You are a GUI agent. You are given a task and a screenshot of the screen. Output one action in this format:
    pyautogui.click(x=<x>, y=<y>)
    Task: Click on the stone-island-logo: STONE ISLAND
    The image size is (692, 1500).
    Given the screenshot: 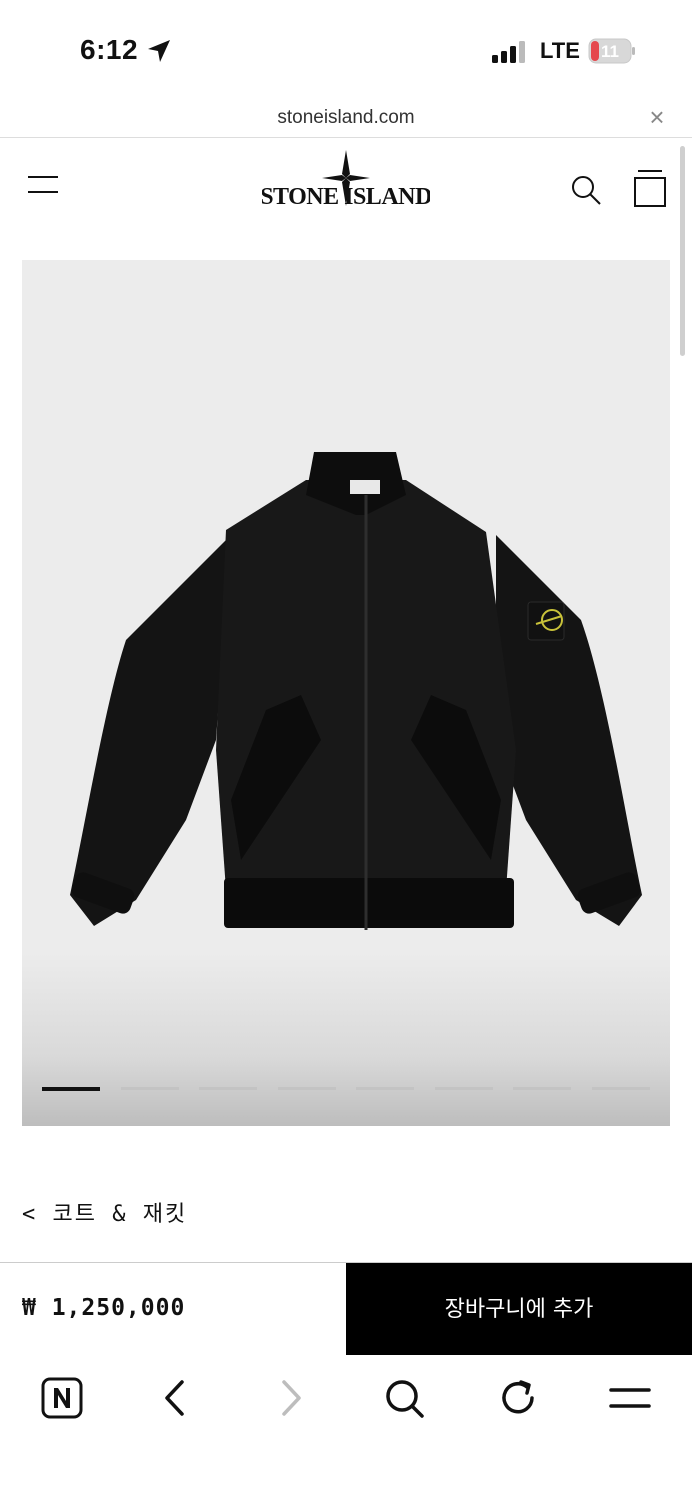 What is the action you would take?
    pyautogui.click(x=346, y=181)
    